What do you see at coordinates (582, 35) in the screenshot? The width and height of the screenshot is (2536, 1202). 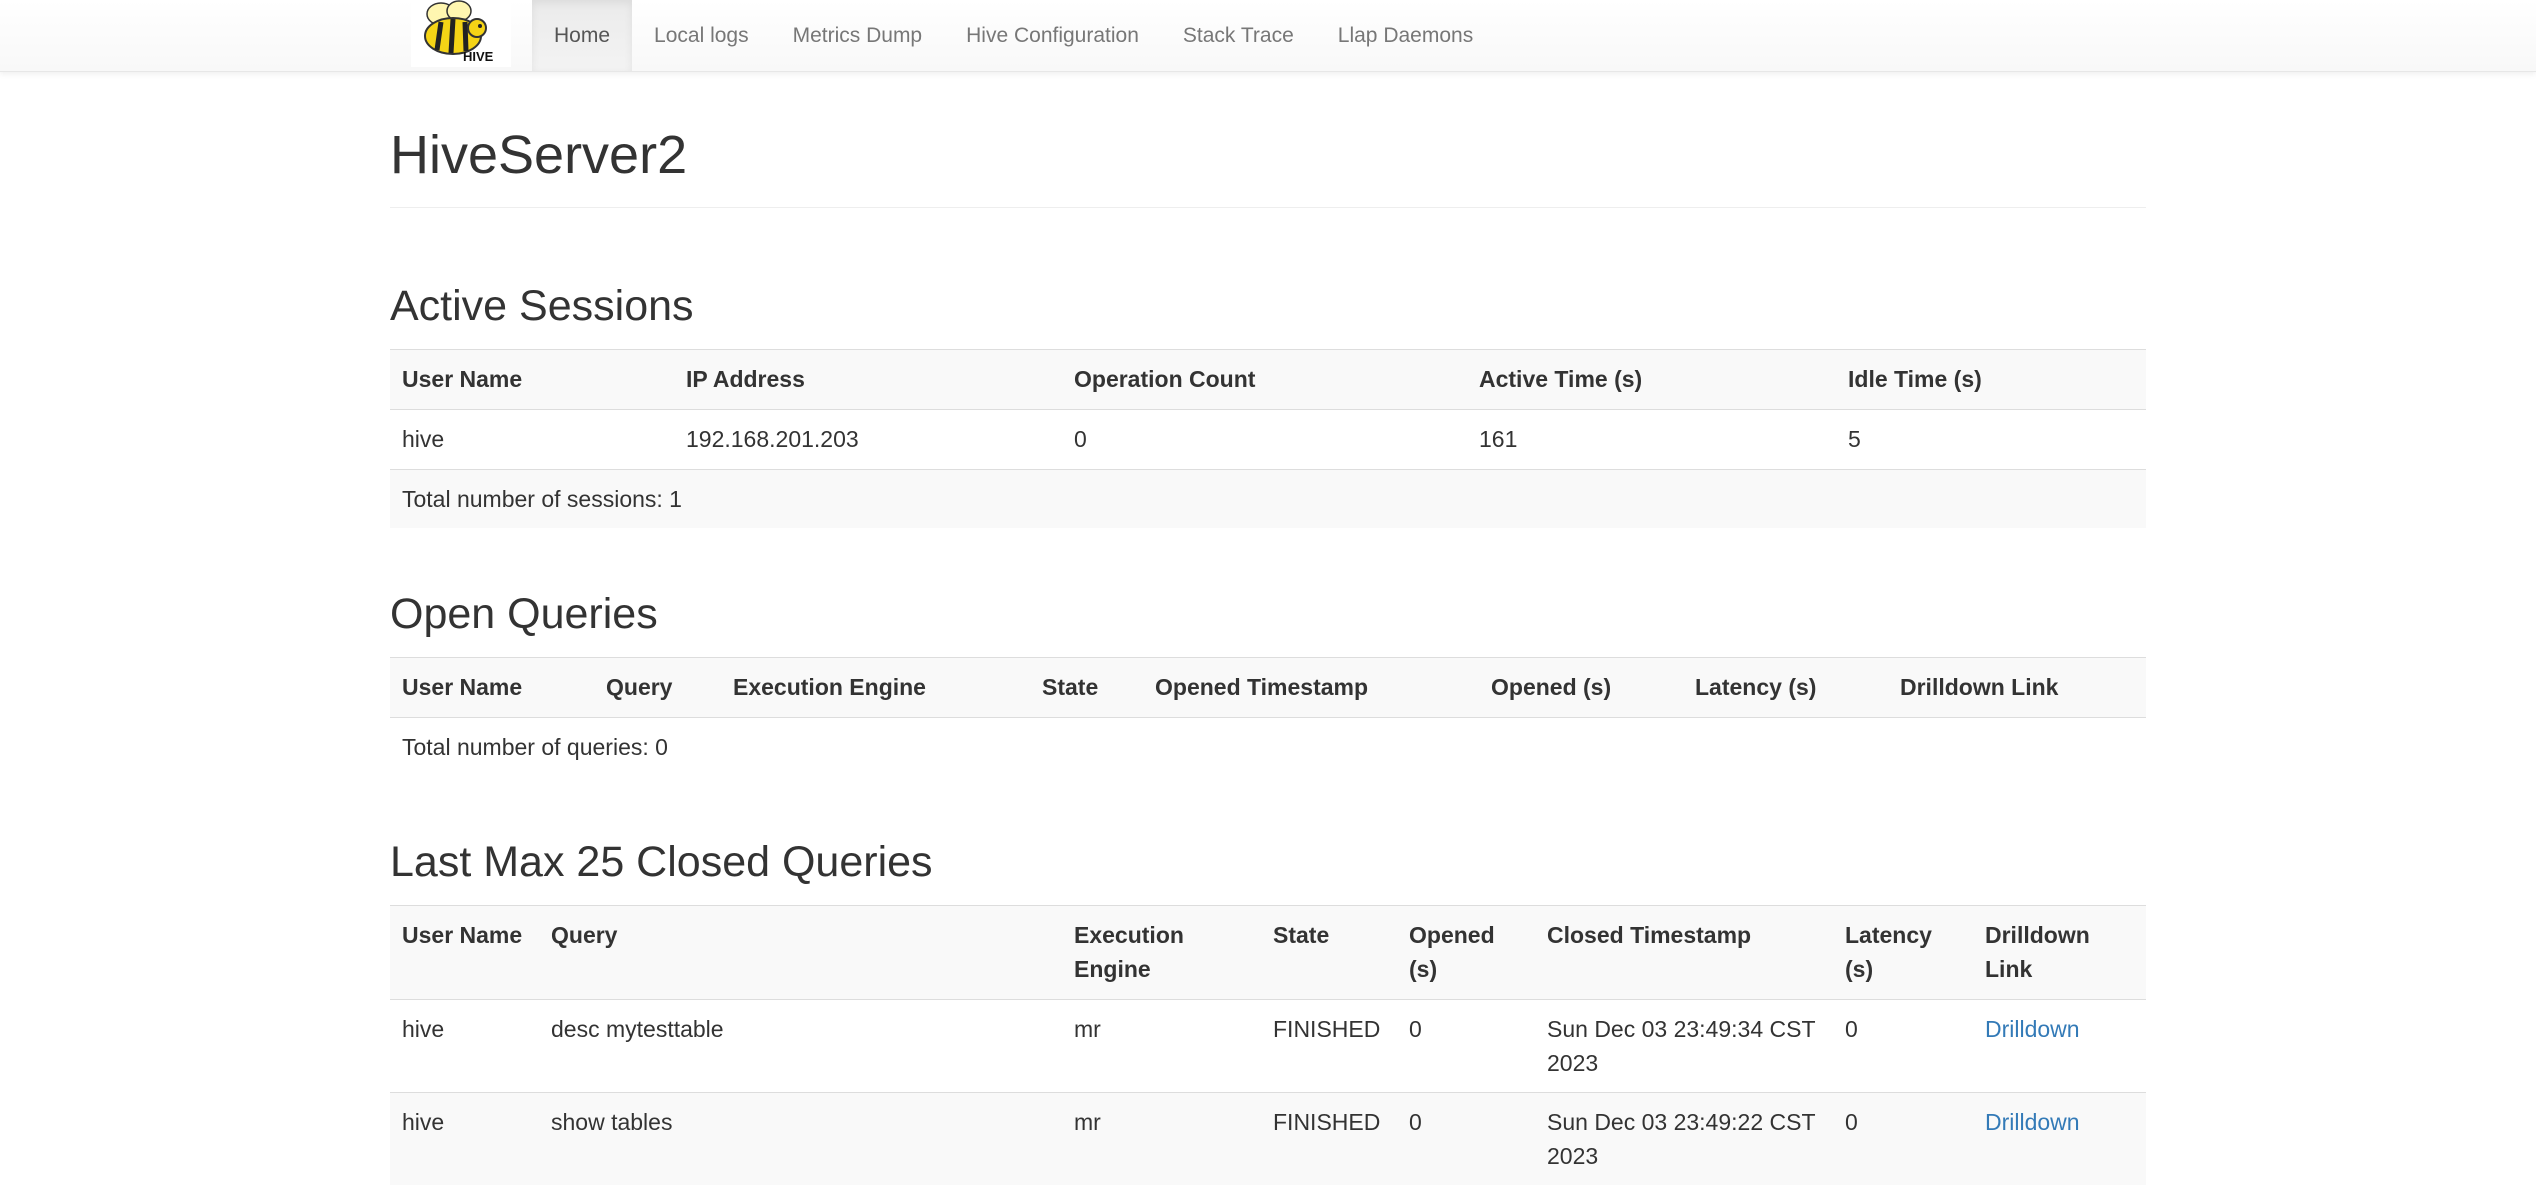 I see `nav-home: Home` at bounding box center [582, 35].